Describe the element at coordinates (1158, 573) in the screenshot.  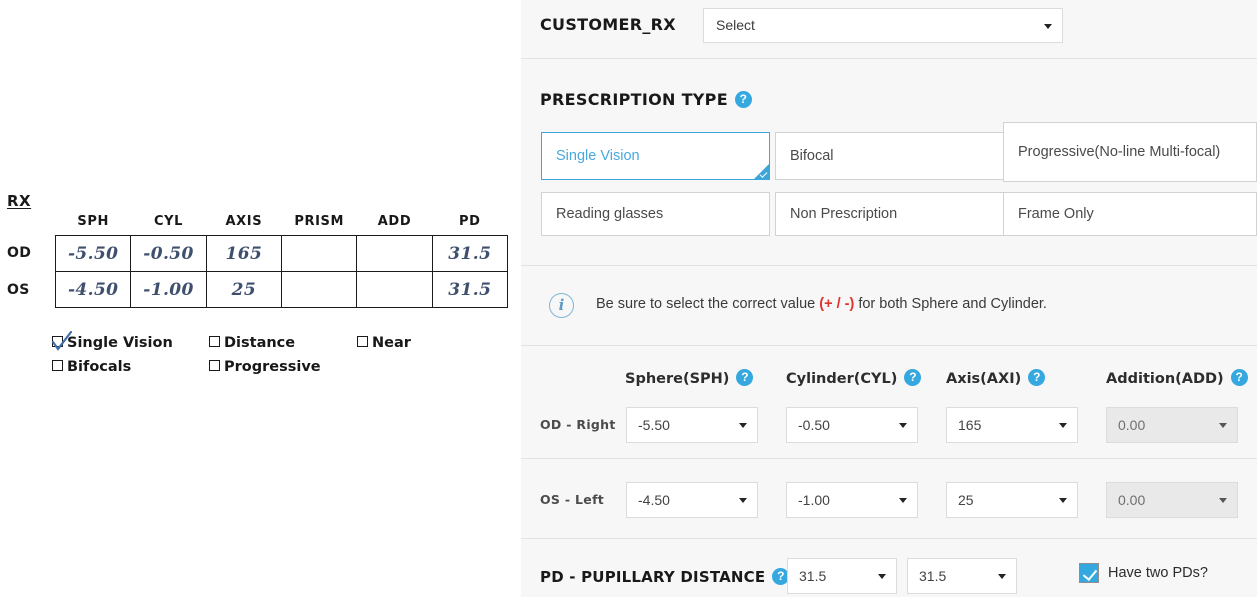
I see `have-two-pds-label: Have two PDs?` at that location.